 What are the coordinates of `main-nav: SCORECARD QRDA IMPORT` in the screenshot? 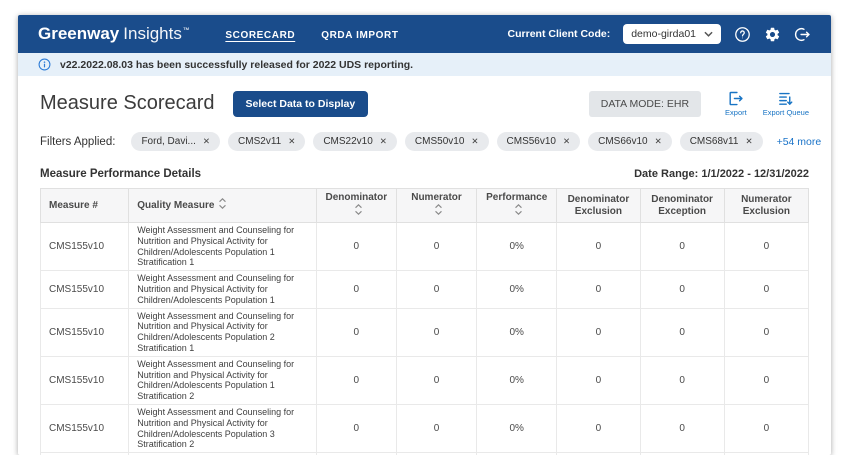 It's located at (311, 35).